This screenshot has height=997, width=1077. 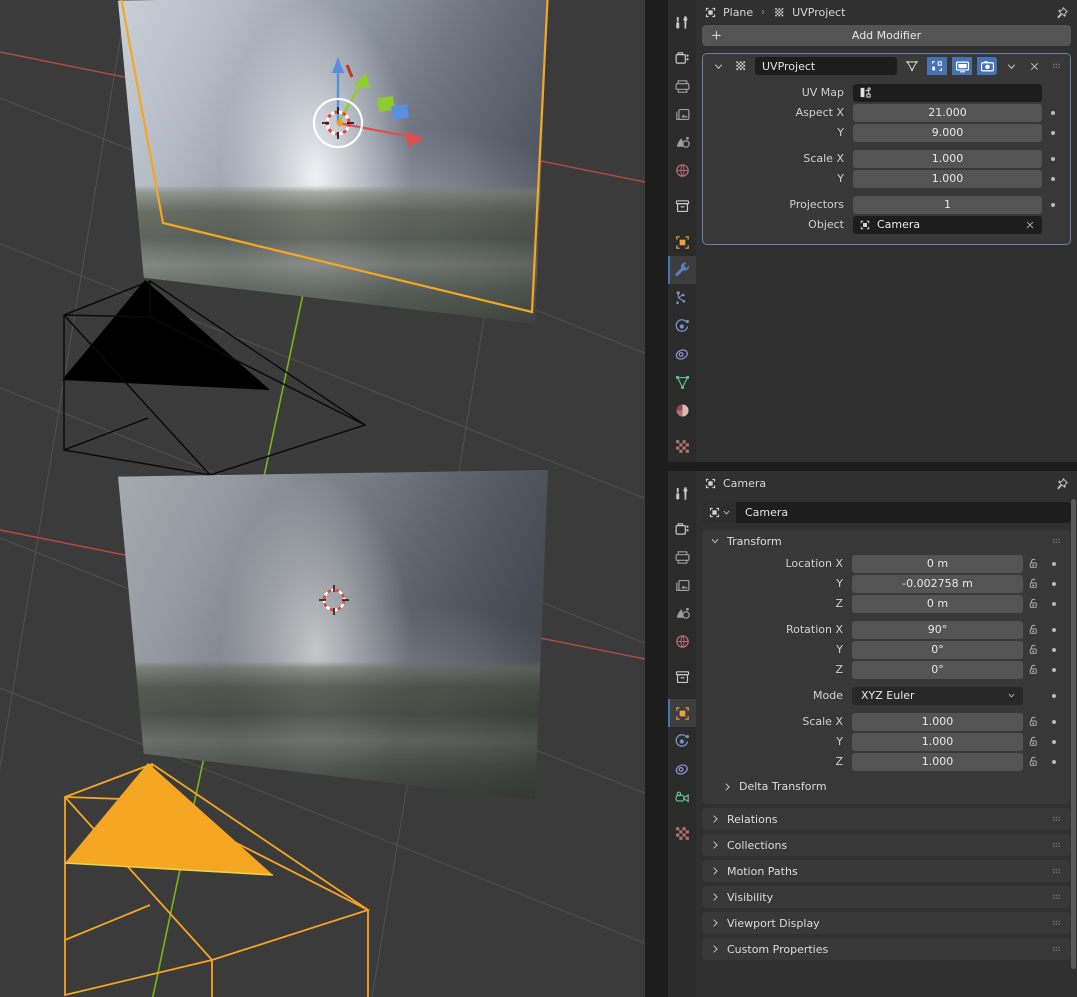 What do you see at coordinates (682, 410) in the screenshot?
I see `tab-material` at bounding box center [682, 410].